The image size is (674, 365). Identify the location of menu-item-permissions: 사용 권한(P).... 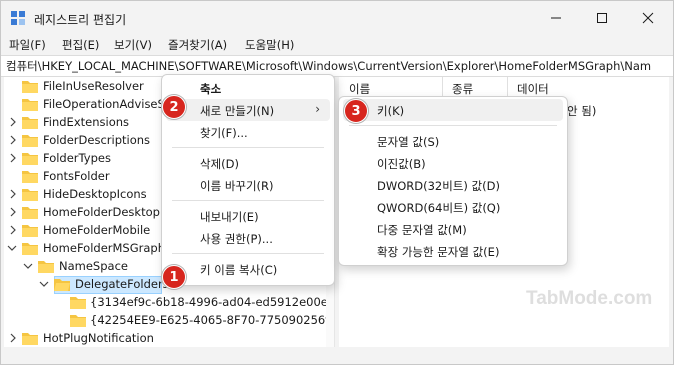
(248, 238).